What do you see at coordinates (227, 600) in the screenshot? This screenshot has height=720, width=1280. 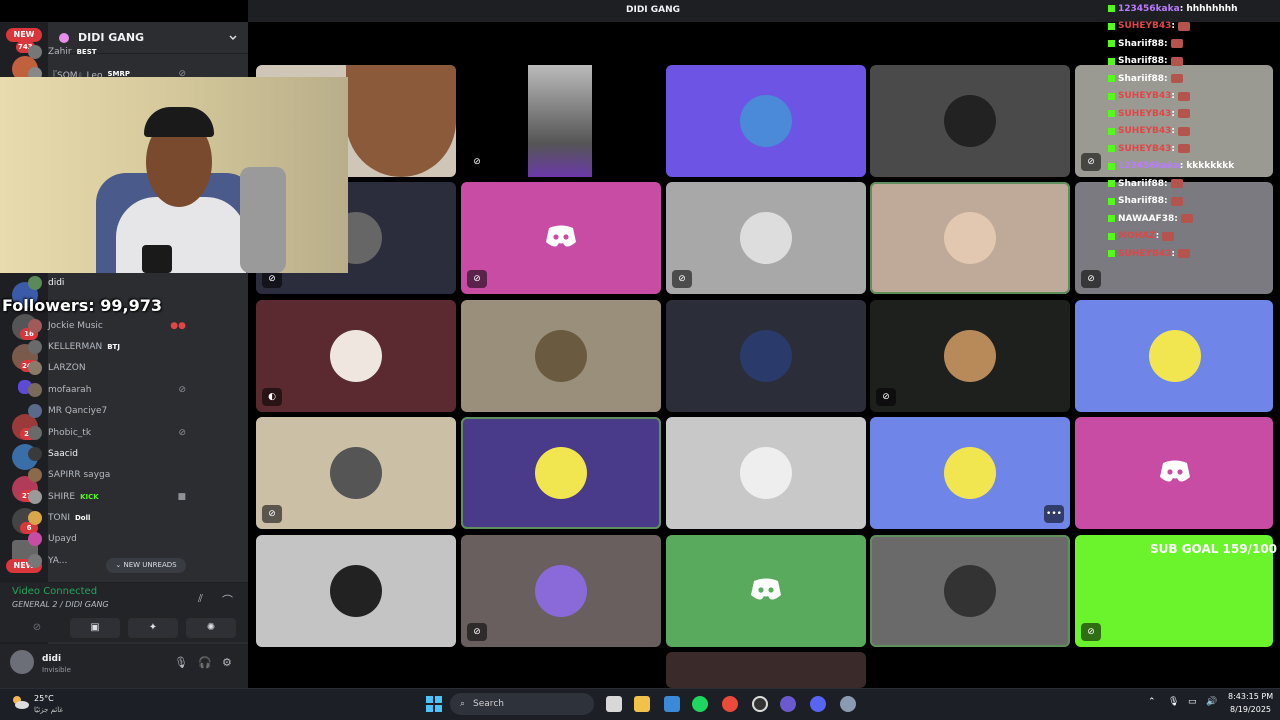 I see `disconnect-icon: ⌒` at bounding box center [227, 600].